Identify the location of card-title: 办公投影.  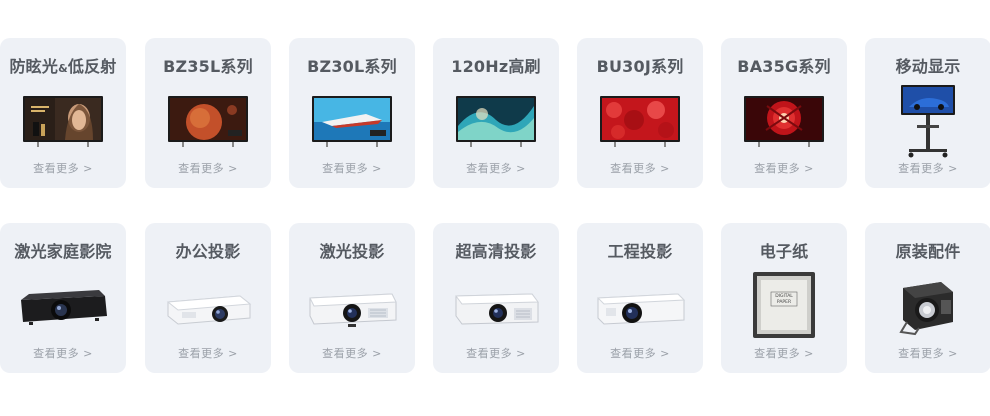
(208, 251).